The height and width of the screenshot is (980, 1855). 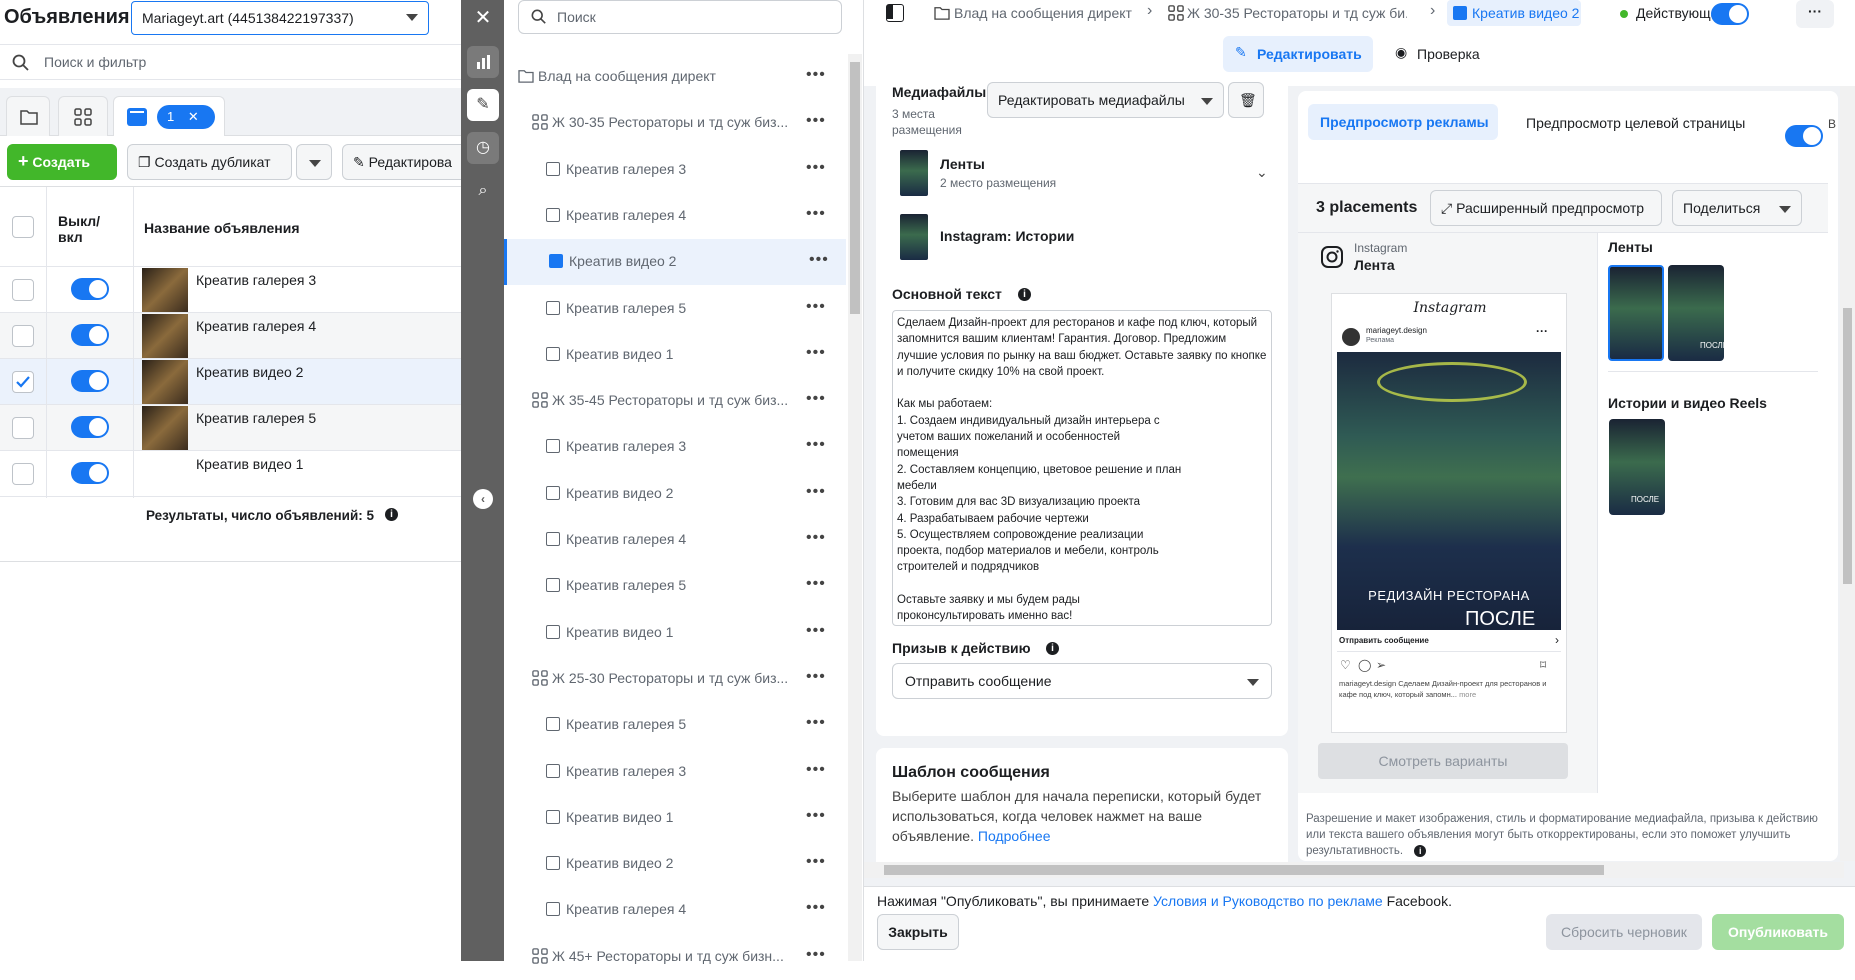 What do you see at coordinates (1737, 208) in the screenshot?
I see `share-button: Поделиться` at bounding box center [1737, 208].